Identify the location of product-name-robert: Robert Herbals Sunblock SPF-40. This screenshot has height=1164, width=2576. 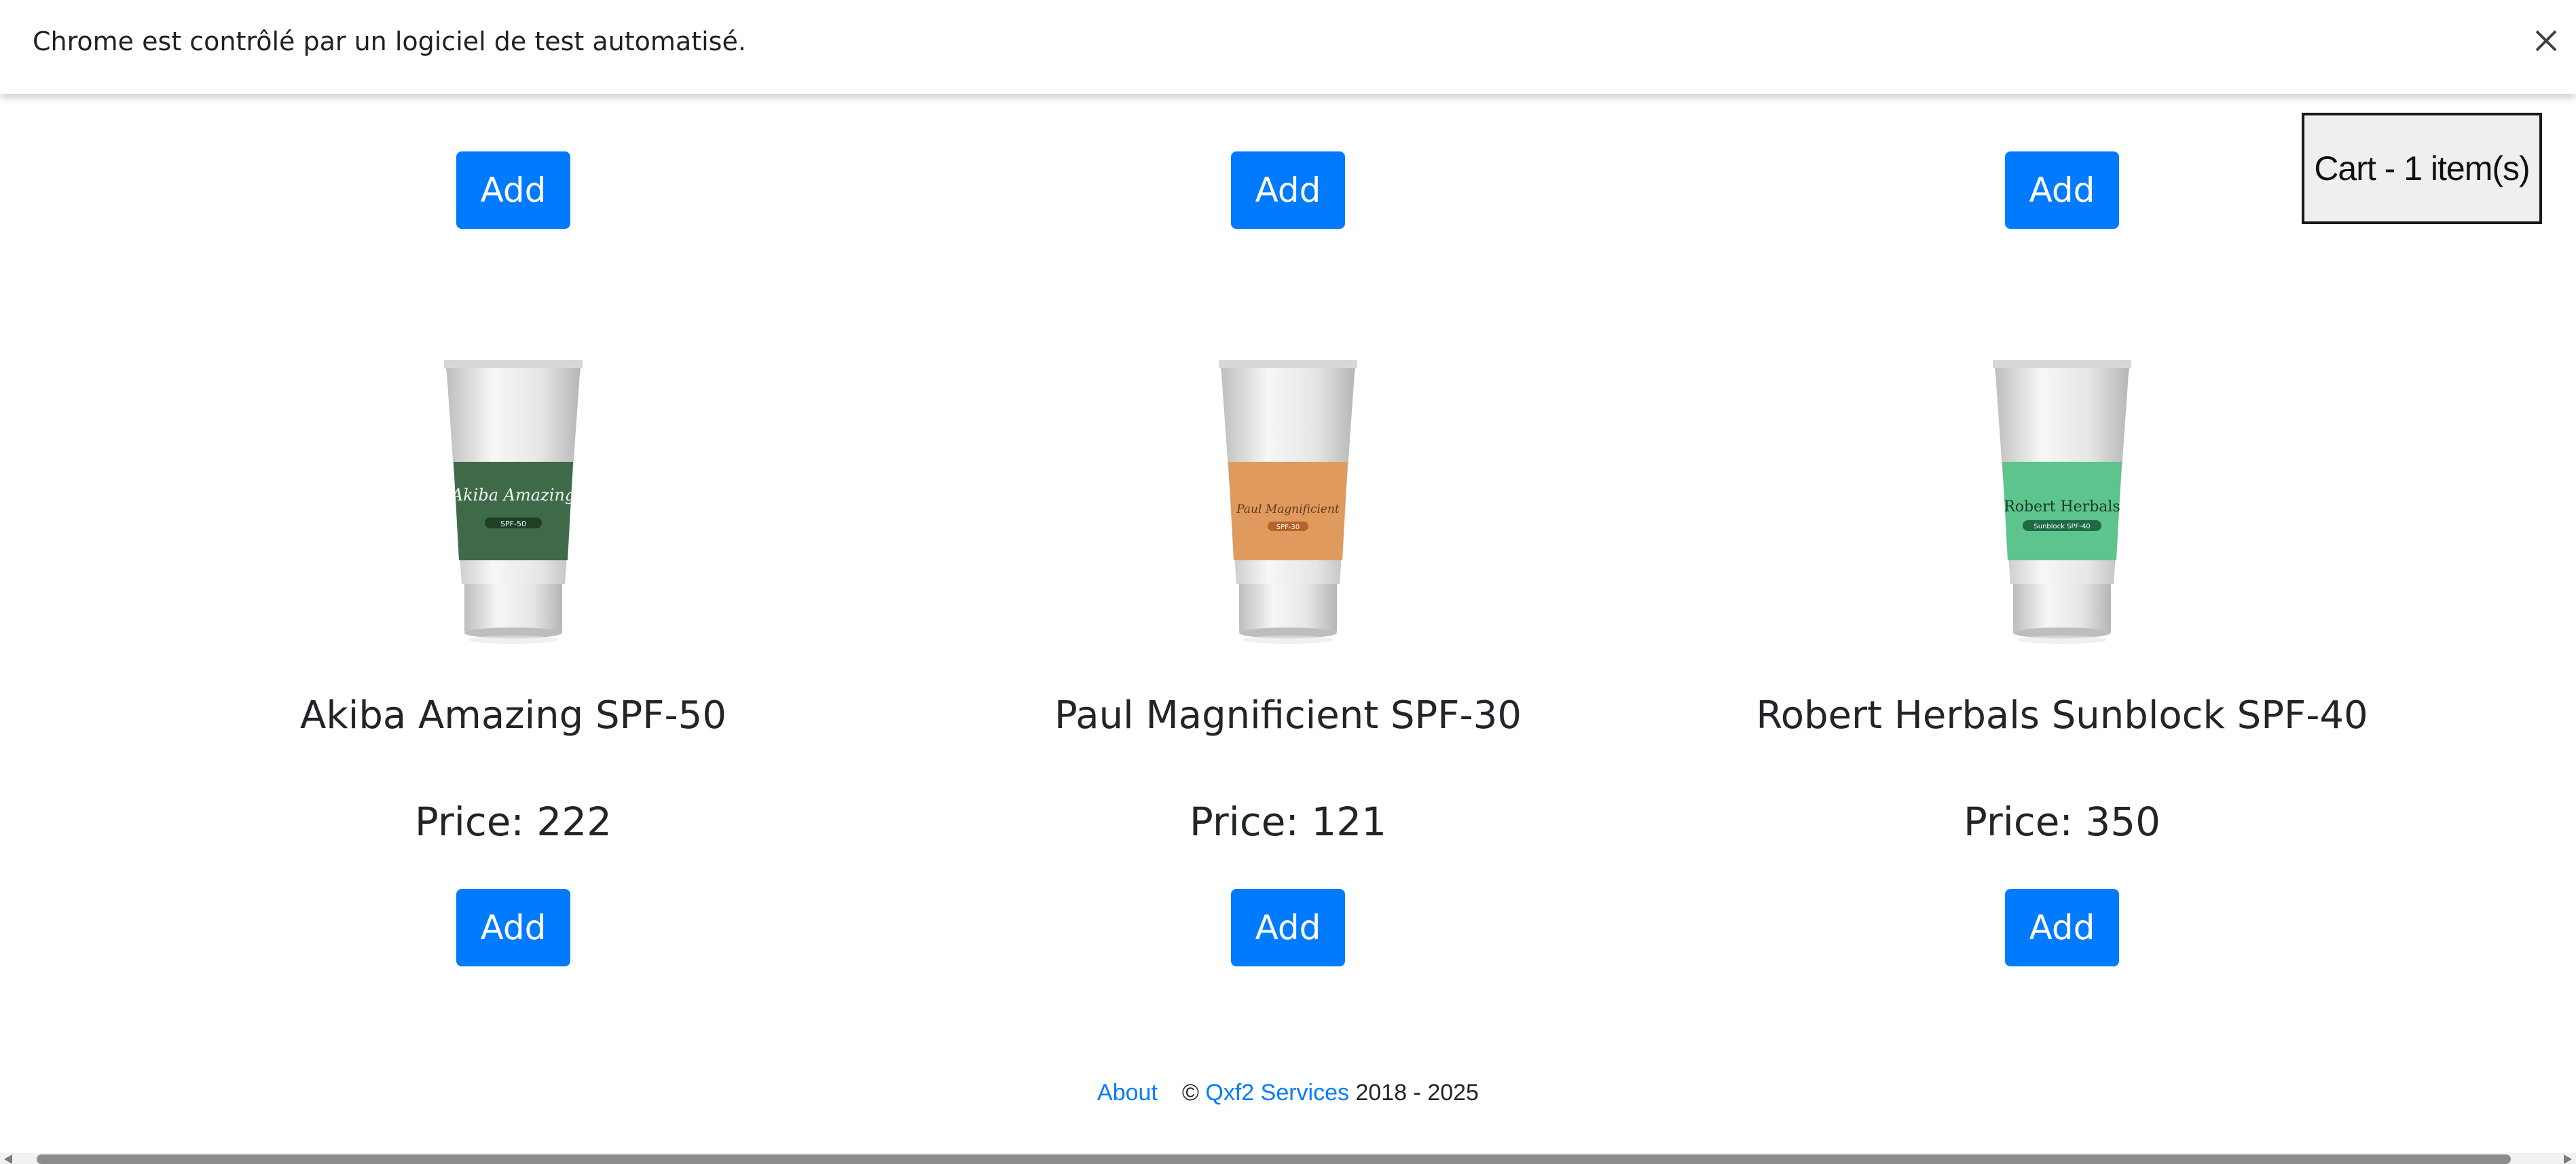
(2062, 716).